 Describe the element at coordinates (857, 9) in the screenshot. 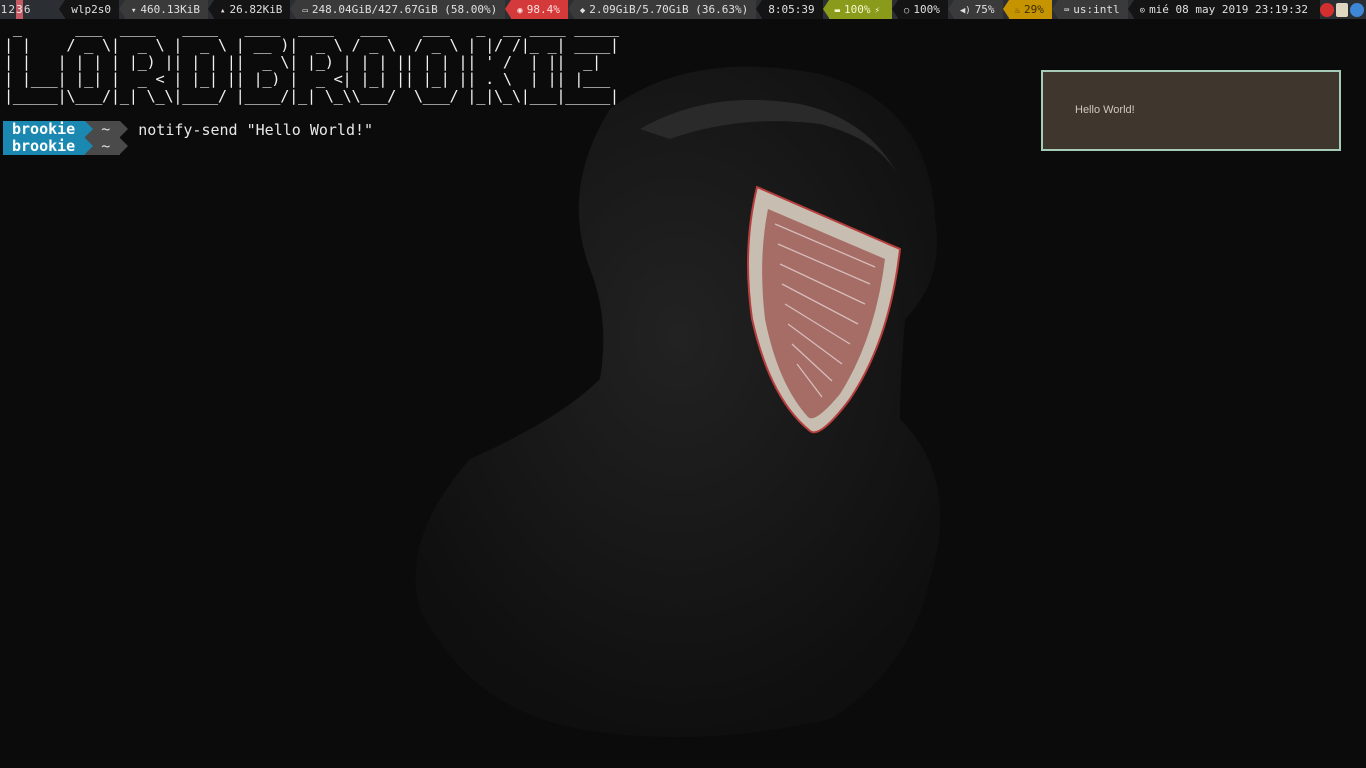

I see `battery: ▬ 100% ⚡` at that location.